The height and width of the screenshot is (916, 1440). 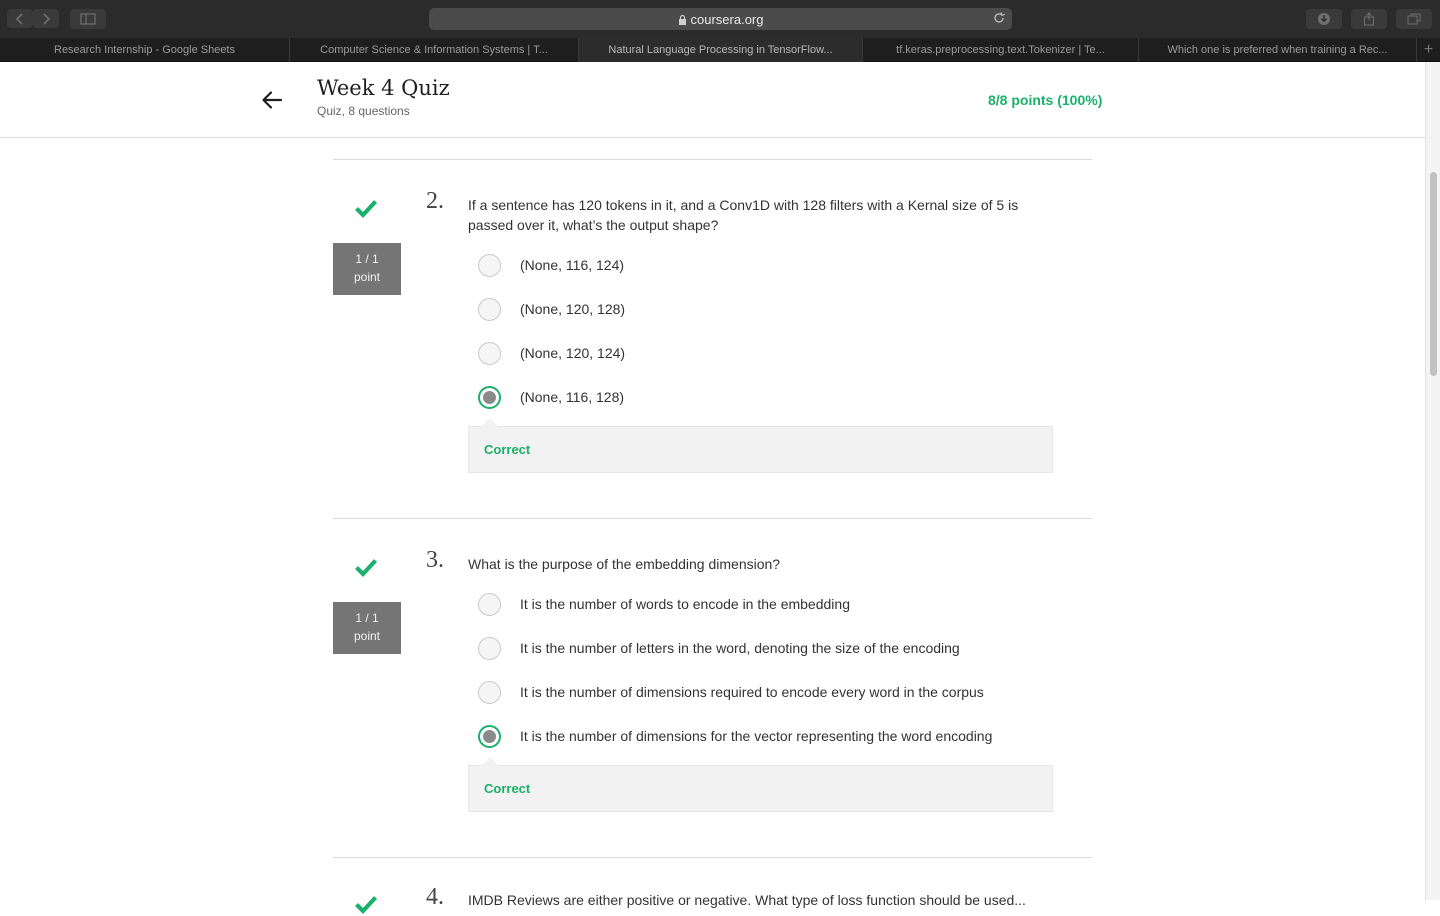 I want to click on page-title: Week 4 Quiz, so click(x=383, y=88).